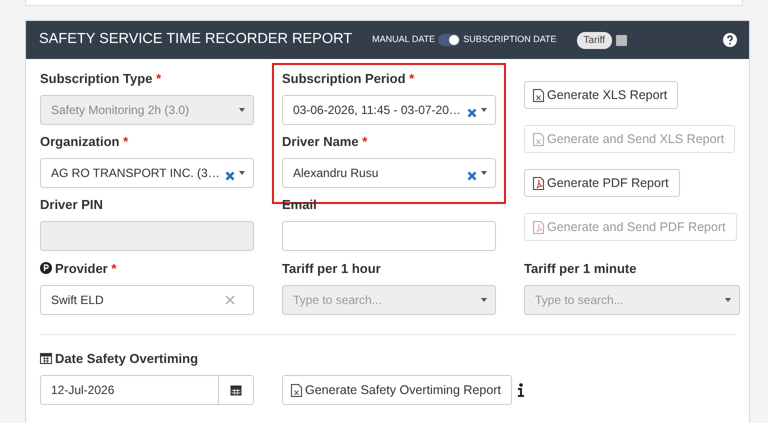 Image resolution: width=768 pixels, height=423 pixels. Describe the element at coordinates (85, 142) in the screenshot. I see `field-label: Organization *` at that location.